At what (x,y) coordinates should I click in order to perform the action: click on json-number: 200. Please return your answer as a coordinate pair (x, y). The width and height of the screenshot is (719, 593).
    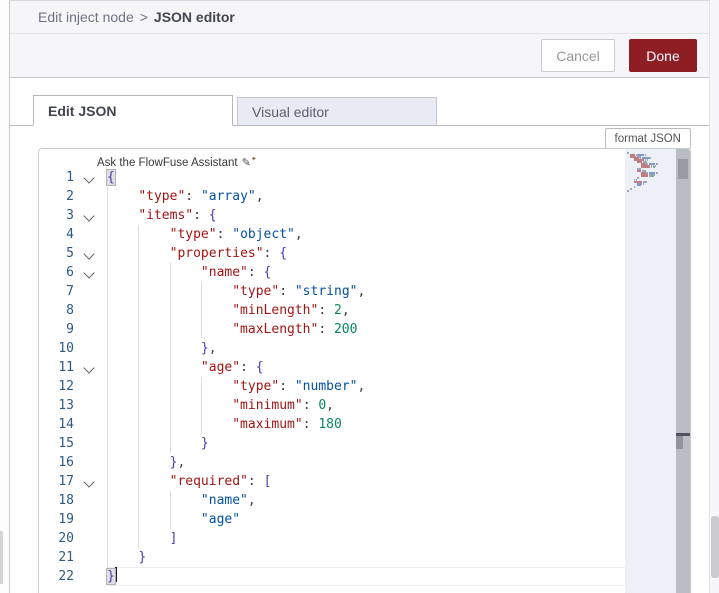
    Looking at the image, I should click on (345, 329).